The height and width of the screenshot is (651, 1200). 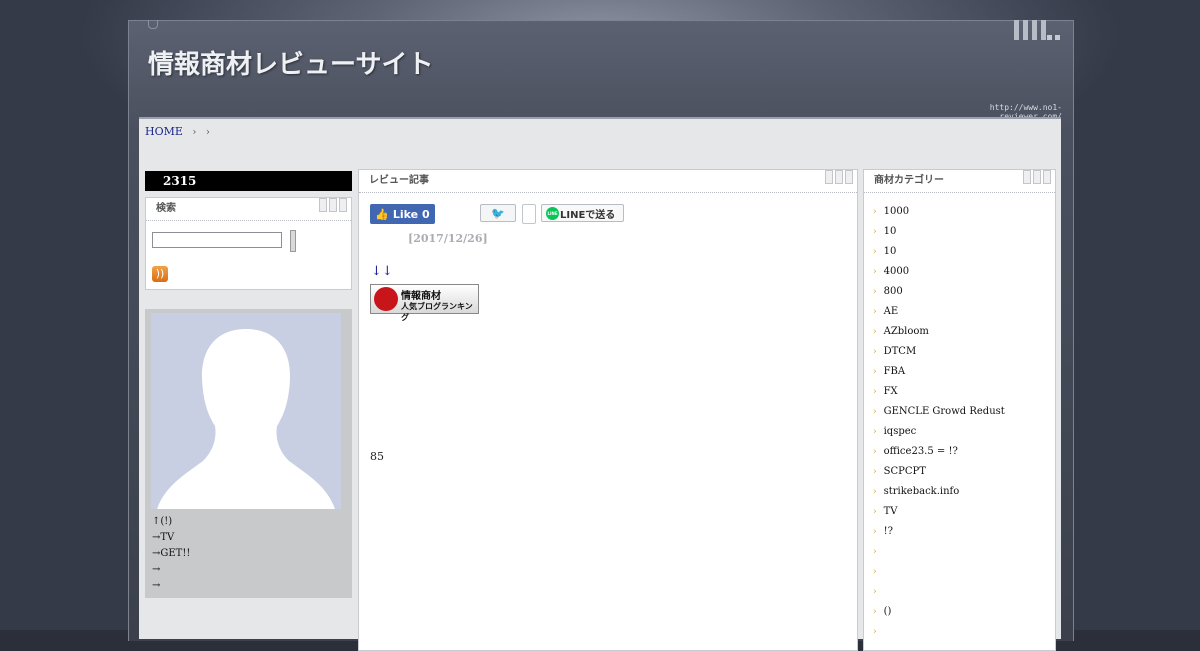 What do you see at coordinates (939, 294) in the screenshot?
I see `category-item: › 800` at bounding box center [939, 294].